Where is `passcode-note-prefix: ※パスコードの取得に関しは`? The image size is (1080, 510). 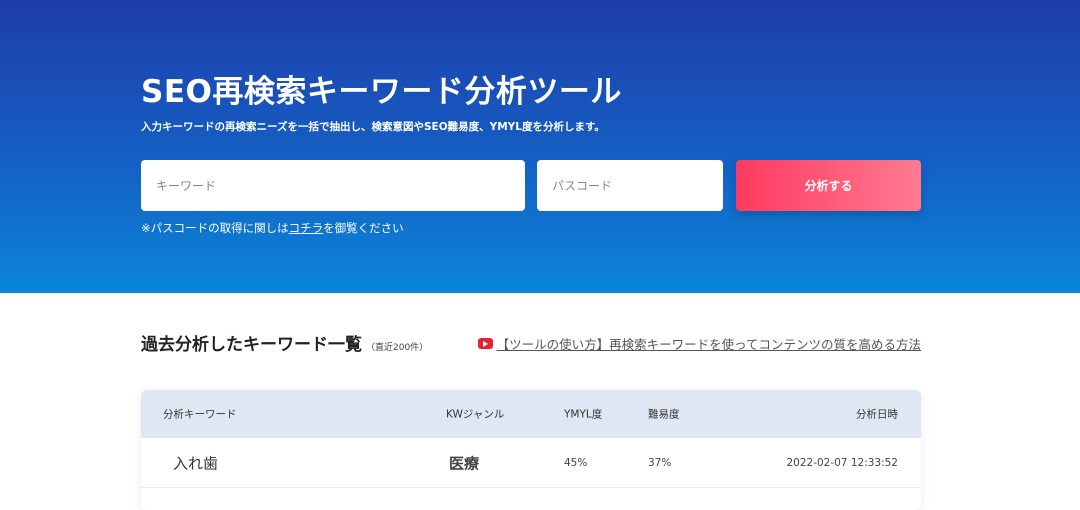
passcode-note-prefix: ※パスコードの取得に関しは is located at coordinates (215, 228).